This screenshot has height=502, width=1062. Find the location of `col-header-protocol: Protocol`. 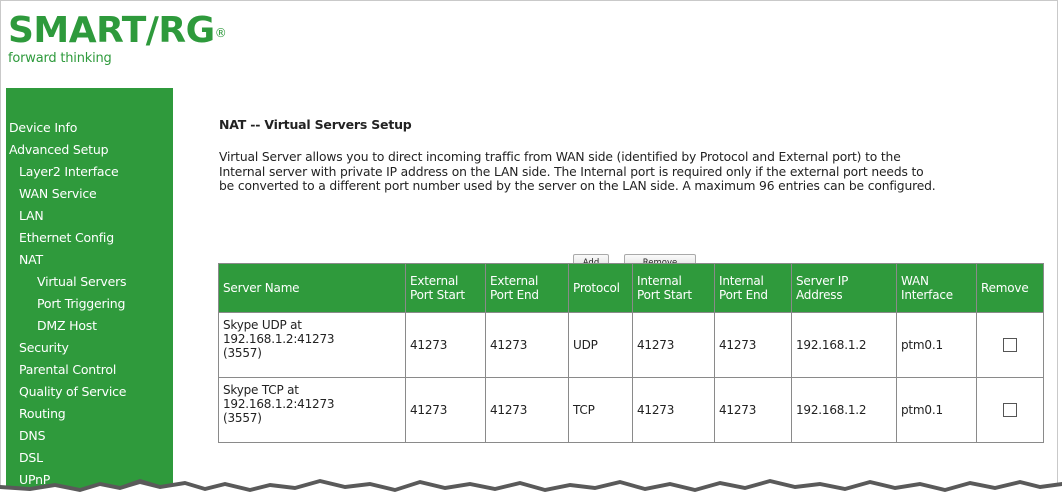

col-header-protocol: Protocol is located at coordinates (600, 288).